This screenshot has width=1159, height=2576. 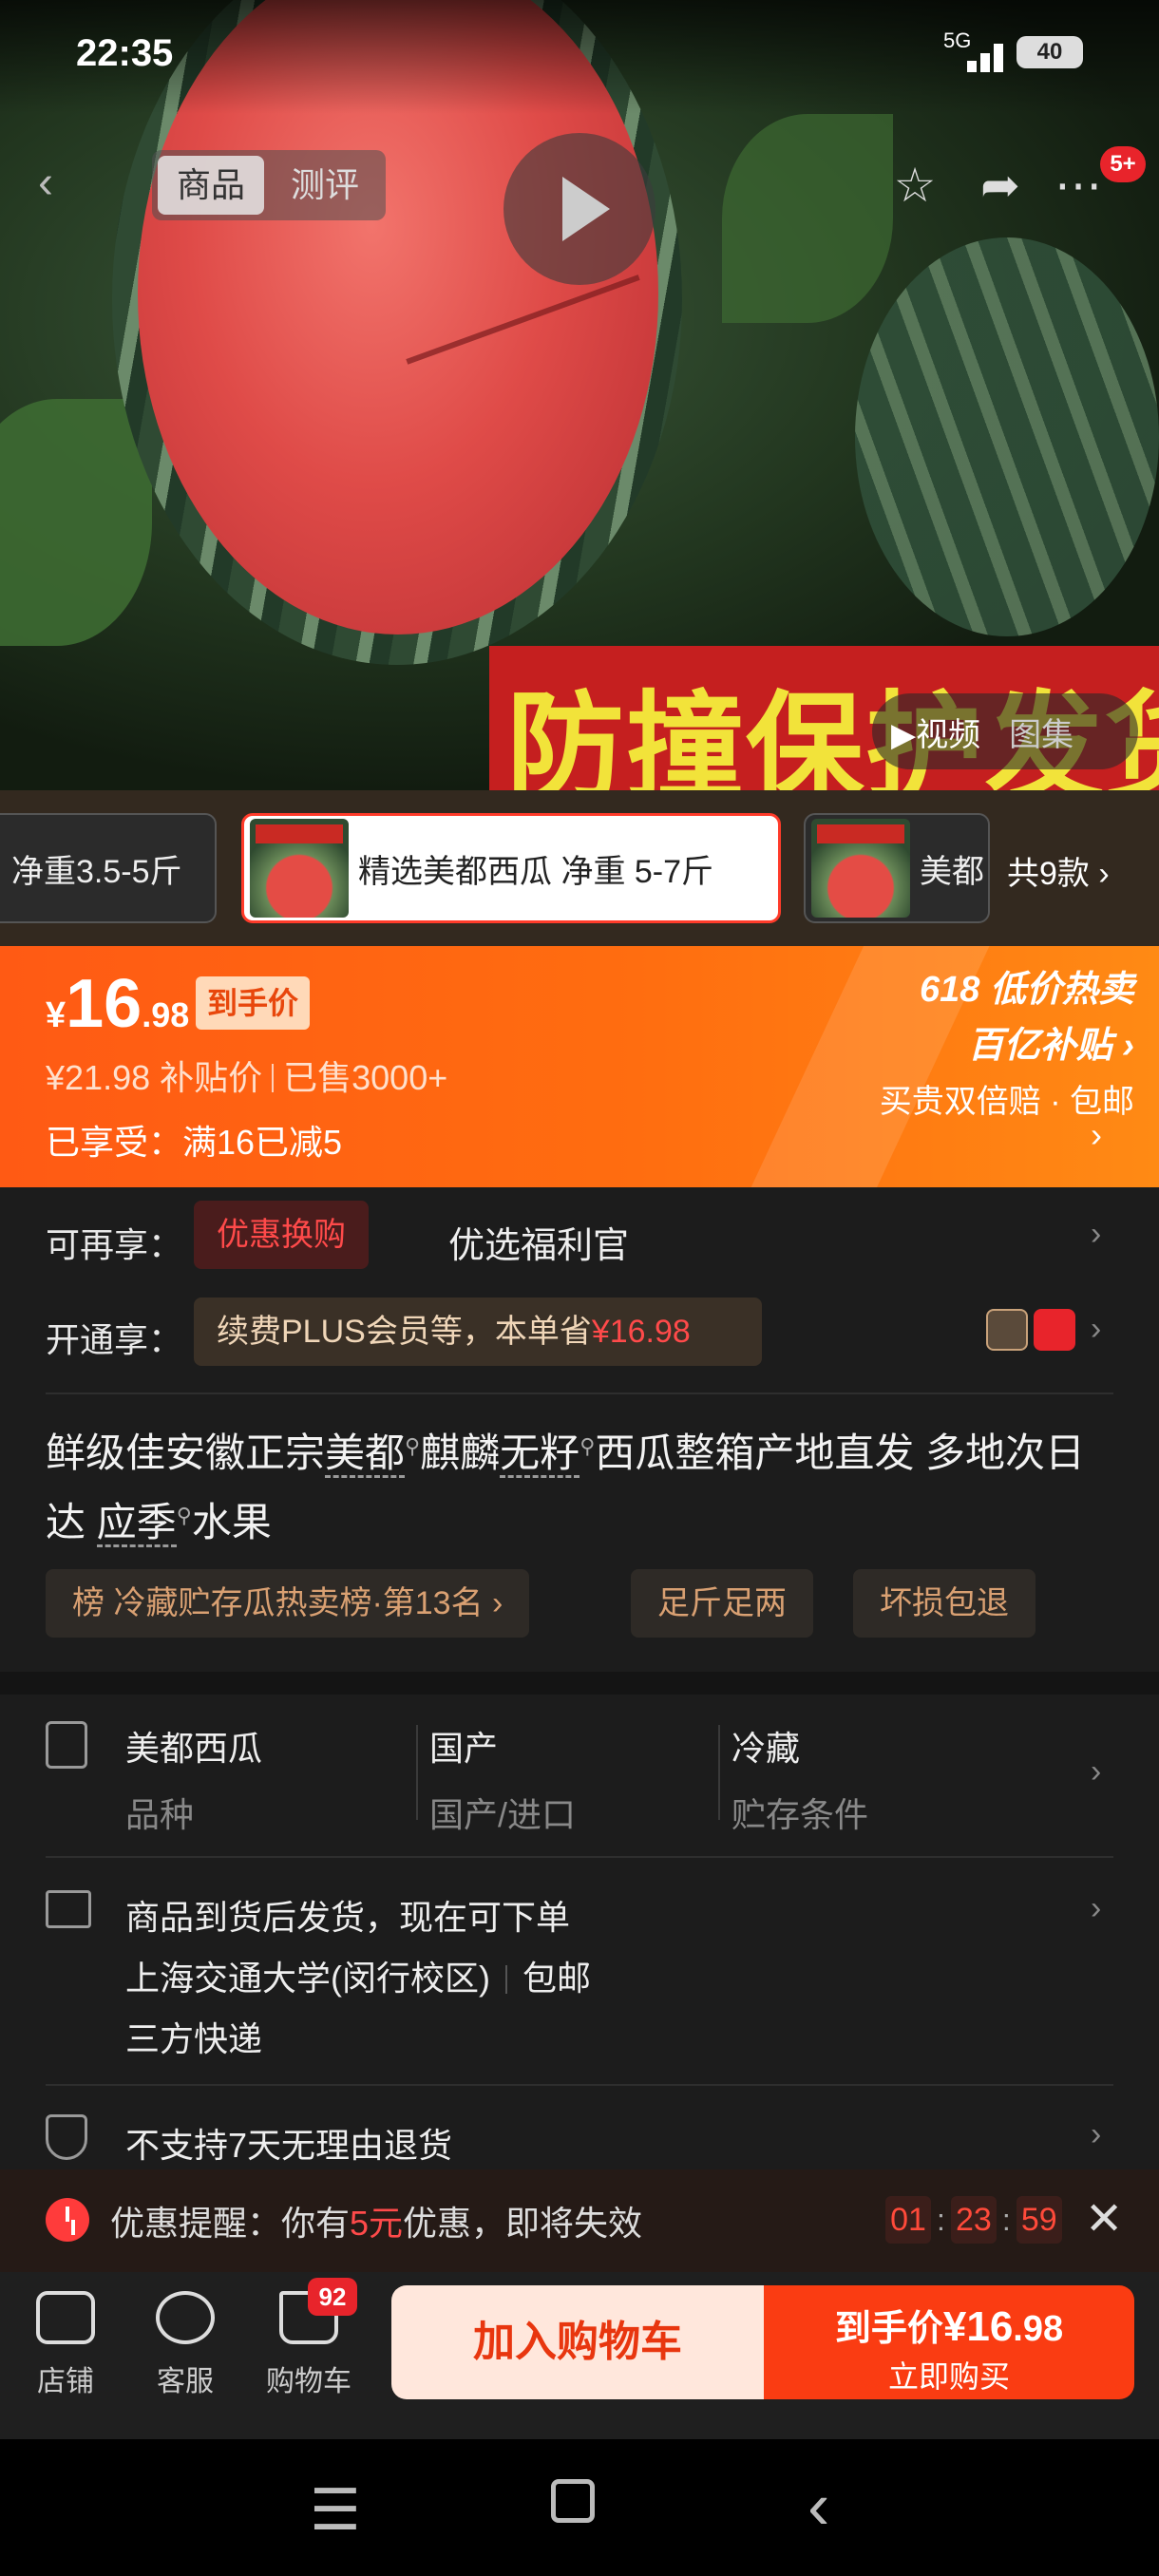 What do you see at coordinates (800, 1779) in the screenshot?
I see `attribute-storage: 冷藏 贮存条件` at bounding box center [800, 1779].